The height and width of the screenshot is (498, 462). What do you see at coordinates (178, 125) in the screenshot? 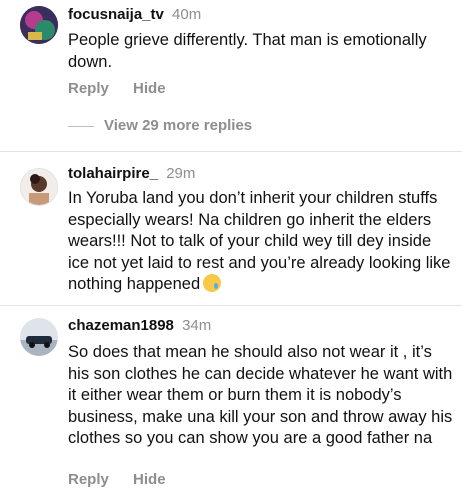
I see `view-more-label: View 29 more replies` at bounding box center [178, 125].